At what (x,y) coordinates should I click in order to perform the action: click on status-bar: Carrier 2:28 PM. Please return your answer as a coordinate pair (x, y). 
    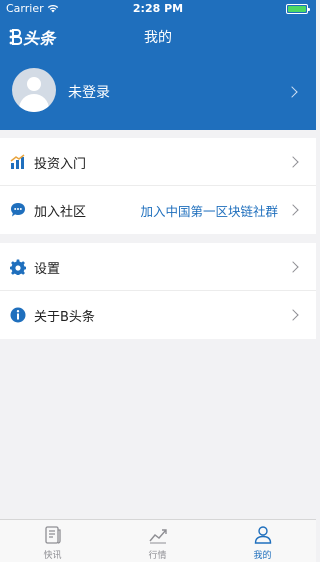
    Looking at the image, I should click on (158, 9).